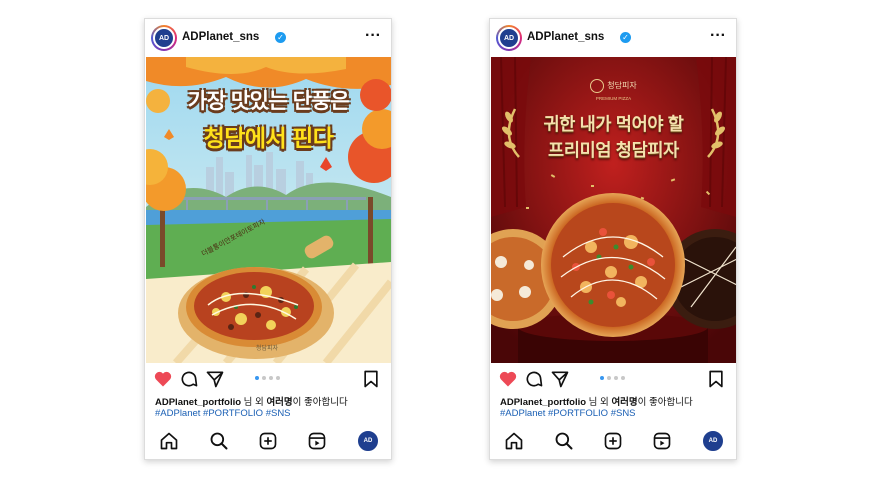 This screenshot has height=477, width=880. Describe the element at coordinates (267, 349) in the screenshot. I see `brand-watermark: 청담피자` at that location.